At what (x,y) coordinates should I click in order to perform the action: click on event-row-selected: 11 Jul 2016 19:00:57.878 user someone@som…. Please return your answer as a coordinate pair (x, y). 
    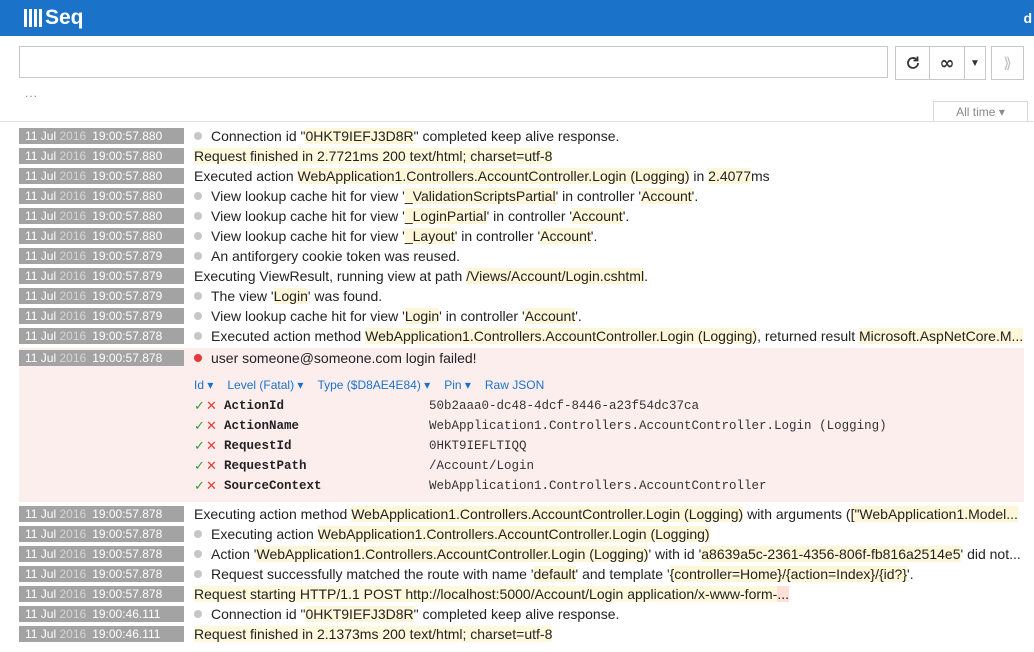
    Looking at the image, I should click on (521, 358).